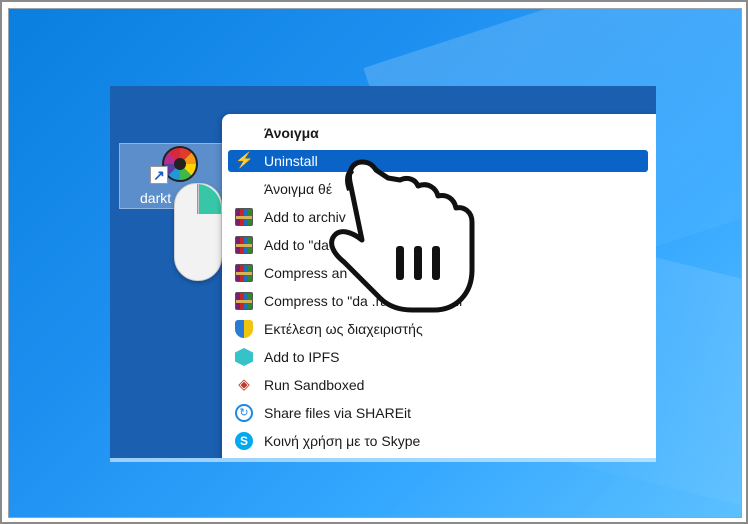  I want to click on menu-item-open: Άνοιγμα, so click(438, 133).